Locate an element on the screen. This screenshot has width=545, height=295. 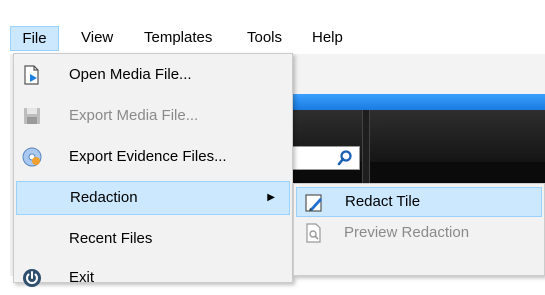
menu-item-redact-tile: Redact Tile is located at coordinates (419, 202).